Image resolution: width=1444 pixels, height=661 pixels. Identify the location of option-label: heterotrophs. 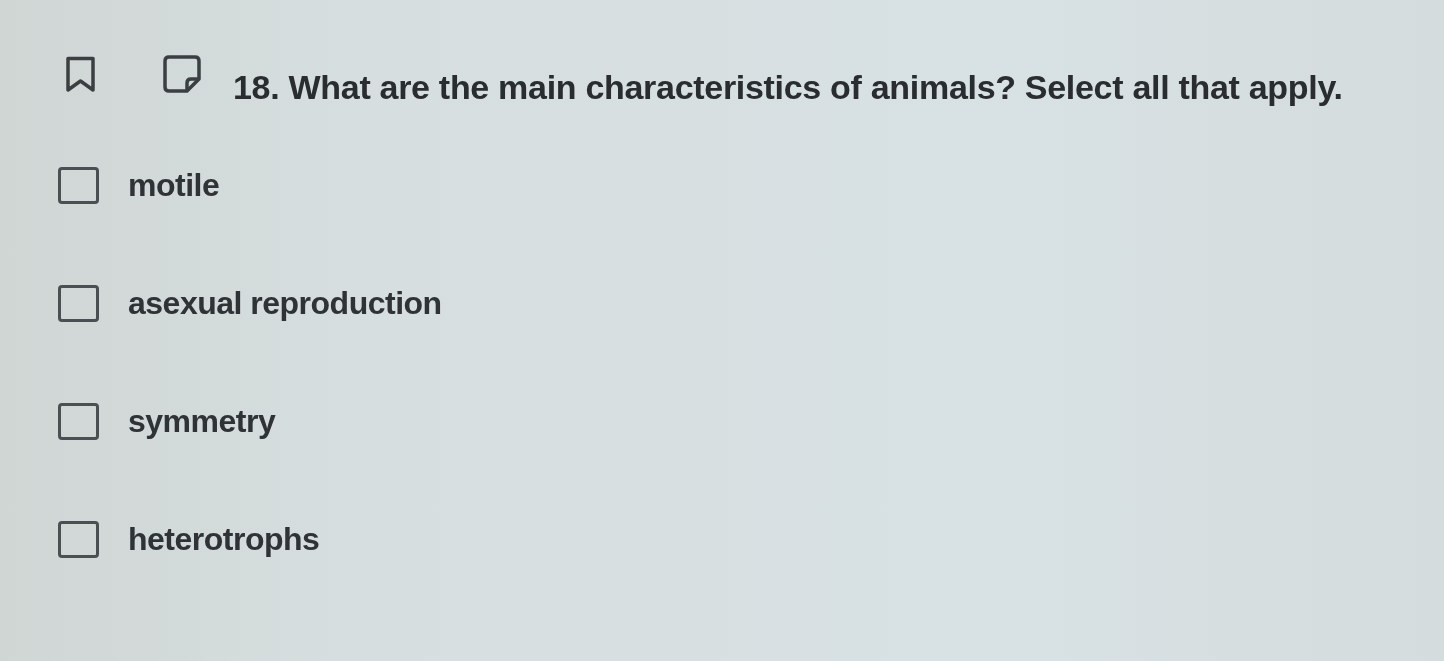
(224, 539).